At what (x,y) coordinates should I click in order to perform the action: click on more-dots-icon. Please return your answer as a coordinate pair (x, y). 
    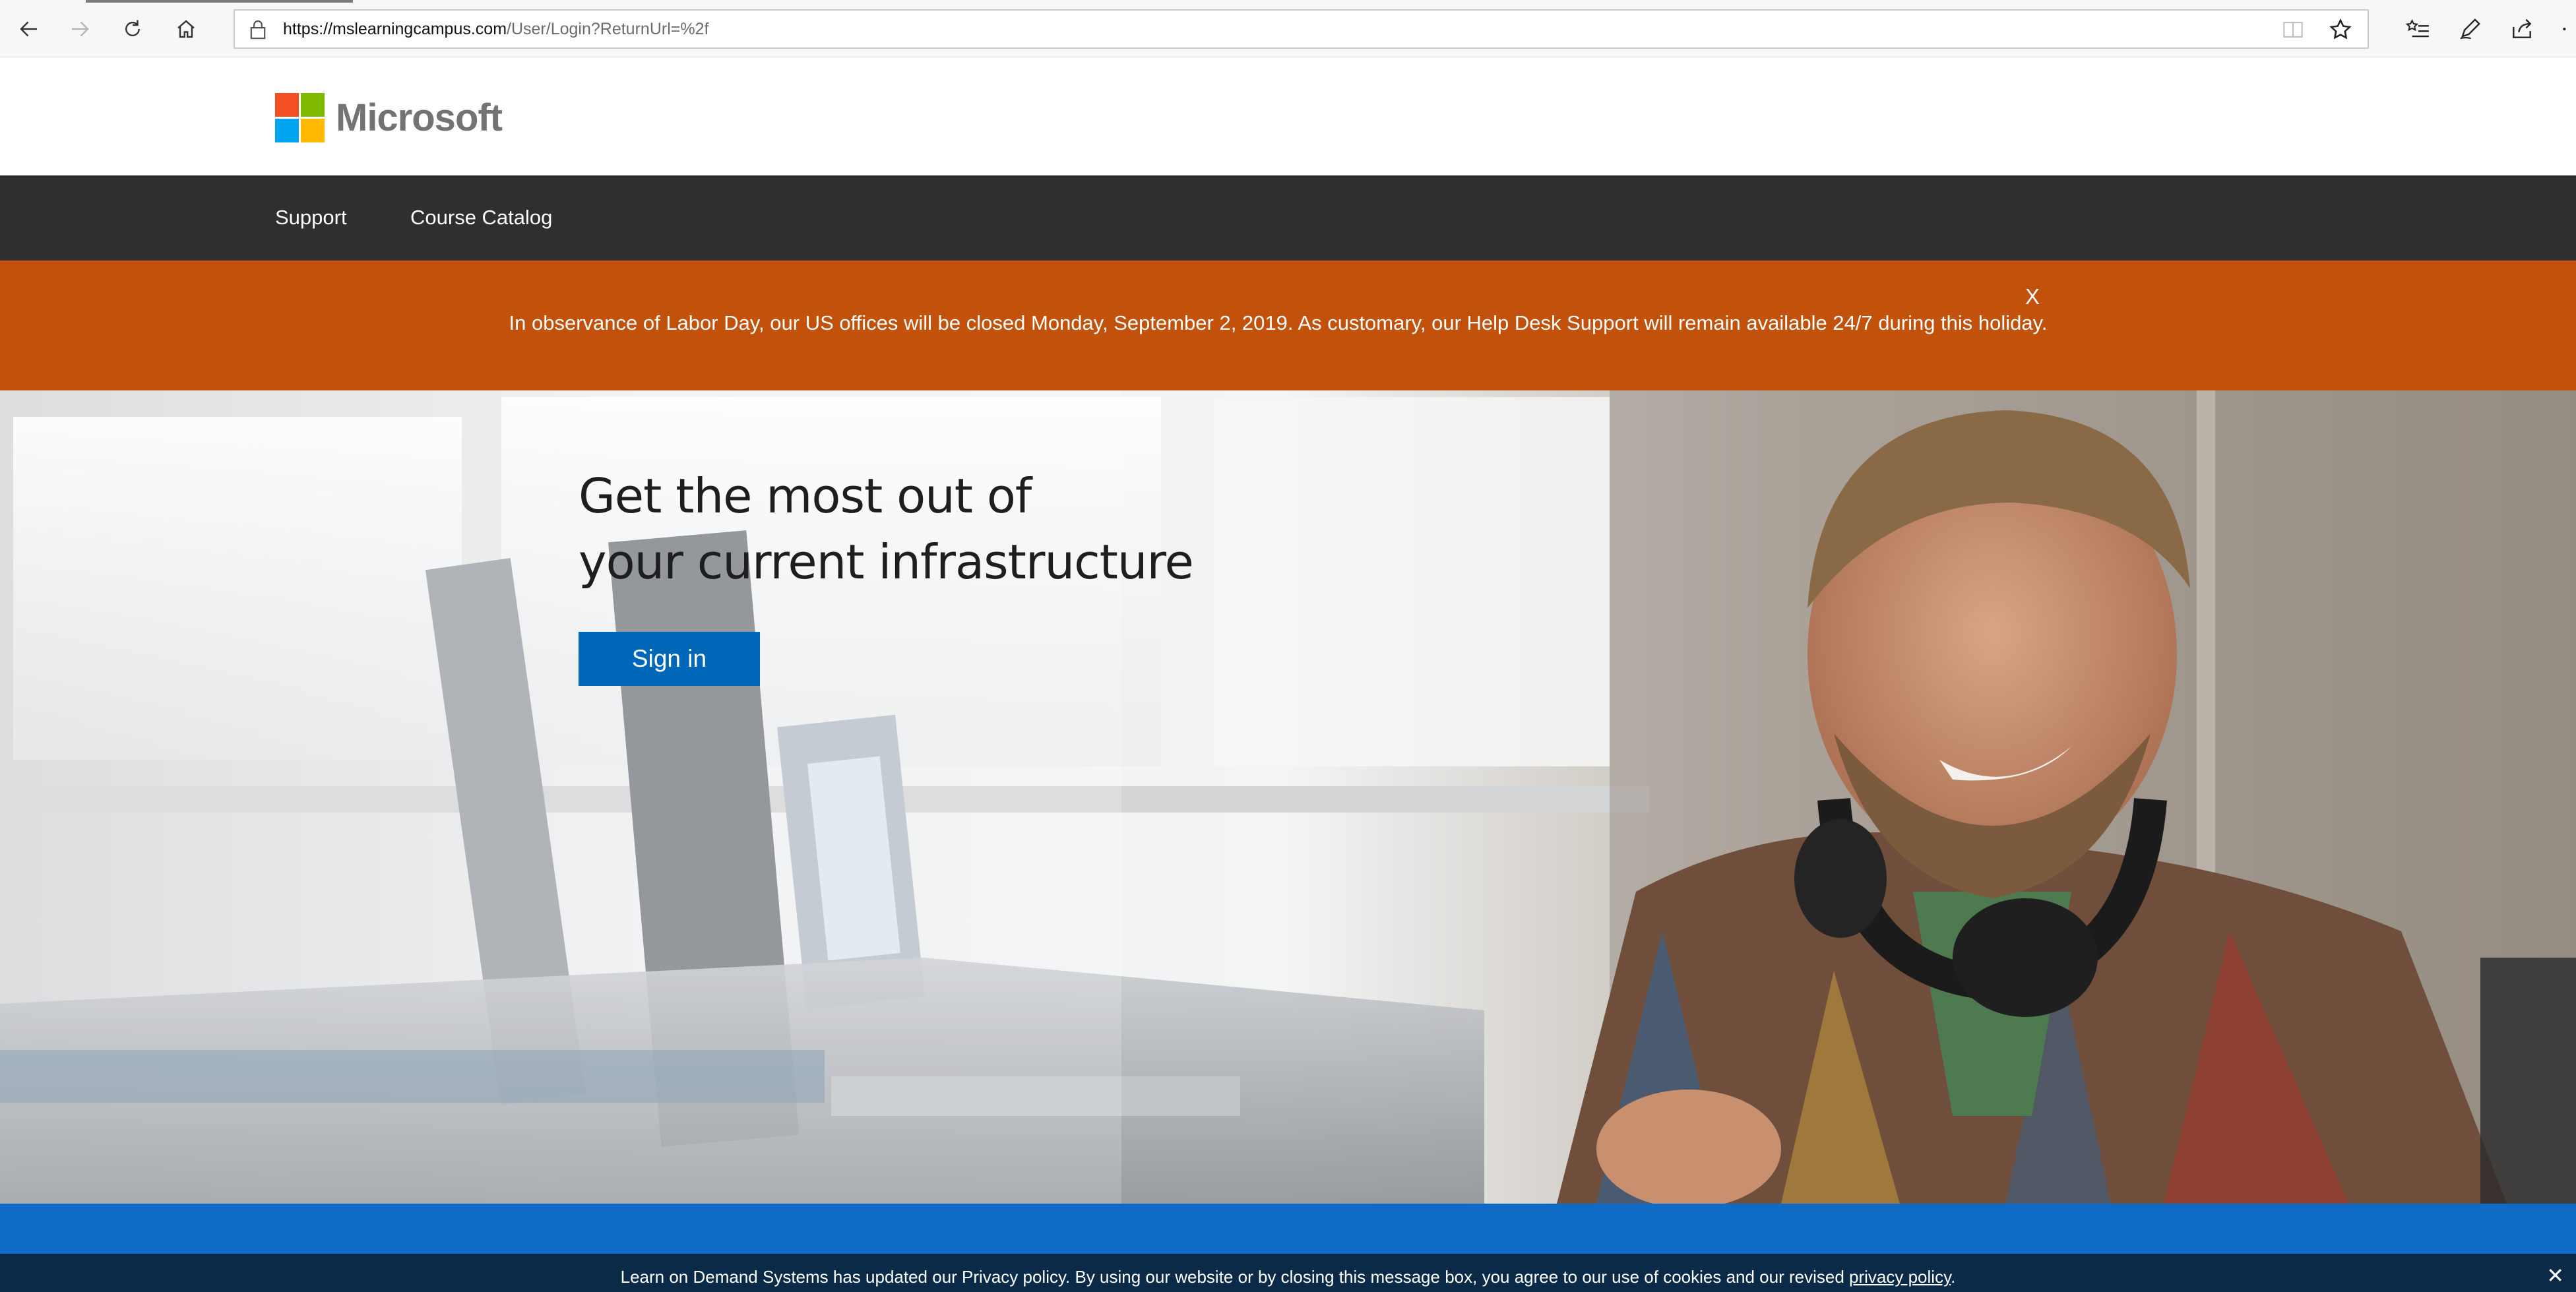
    Looking at the image, I should click on (2565, 29).